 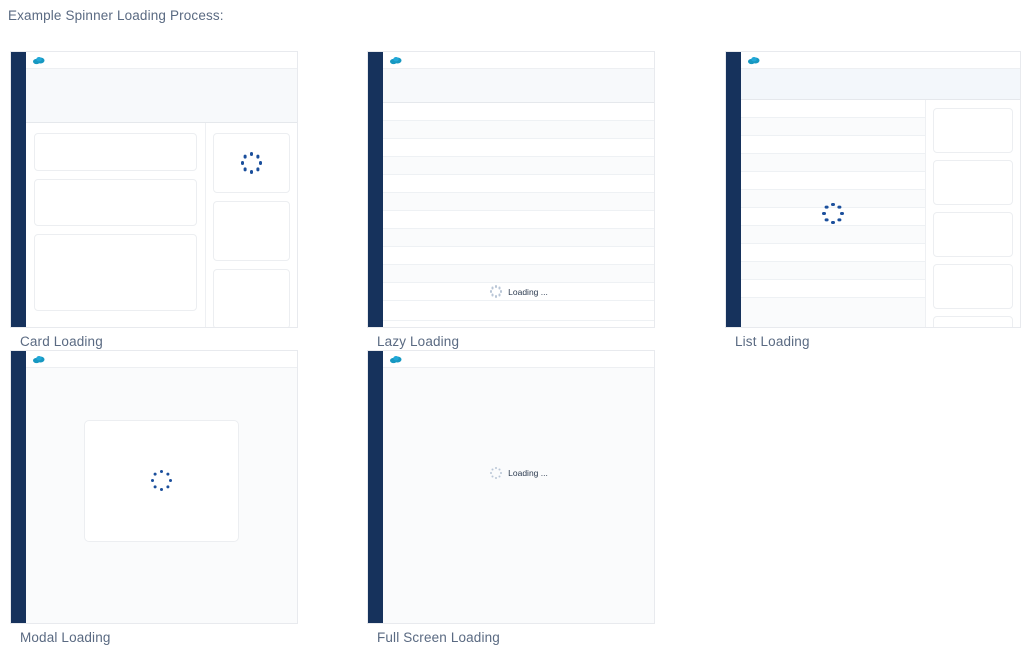 I want to click on card-column-right, so click(x=251, y=225).